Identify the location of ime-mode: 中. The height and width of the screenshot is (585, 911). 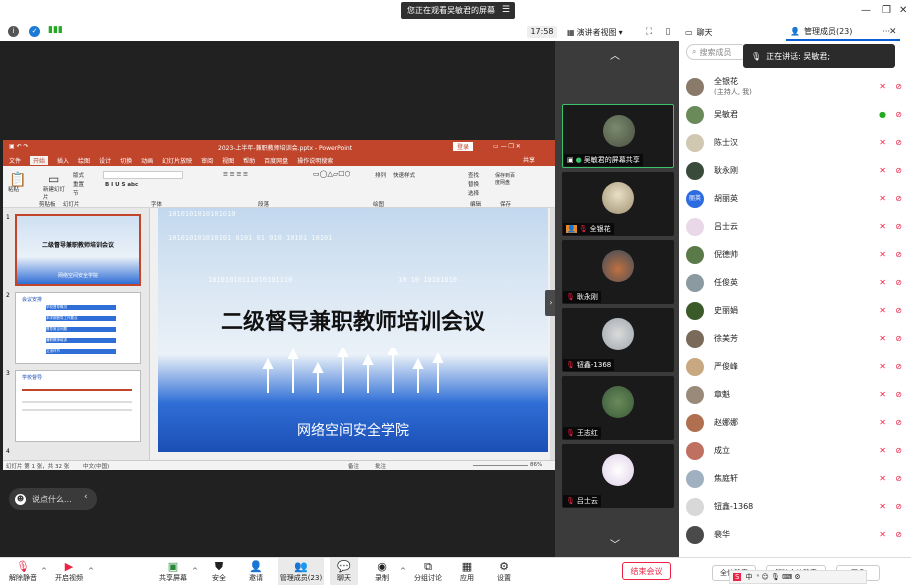
(748, 577).